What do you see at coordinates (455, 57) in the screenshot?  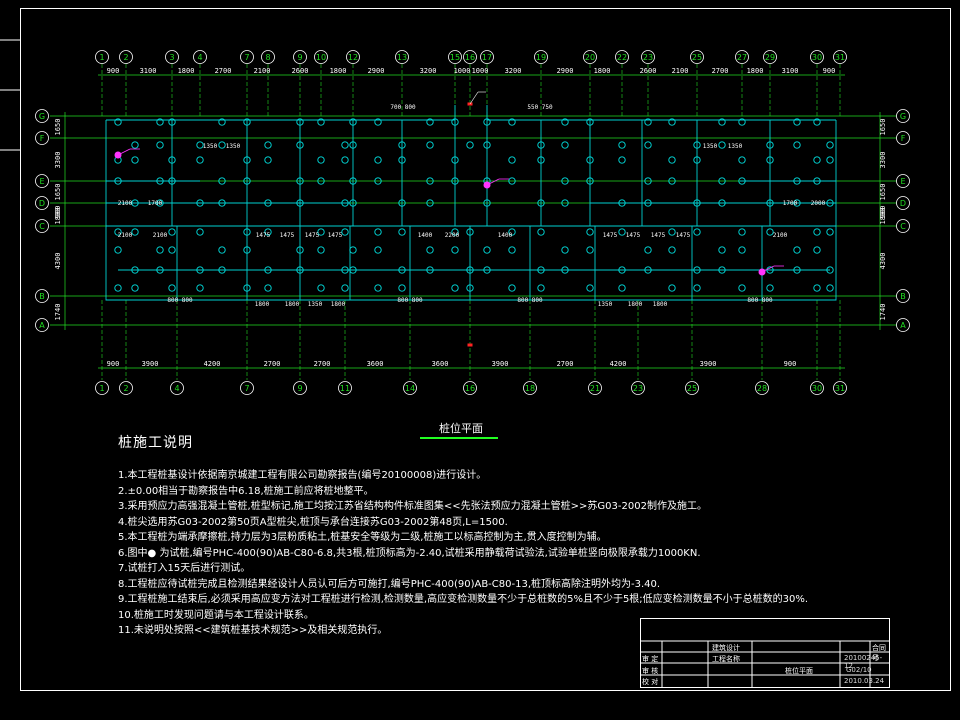 I see `axis-bubble-label: 15` at bounding box center [455, 57].